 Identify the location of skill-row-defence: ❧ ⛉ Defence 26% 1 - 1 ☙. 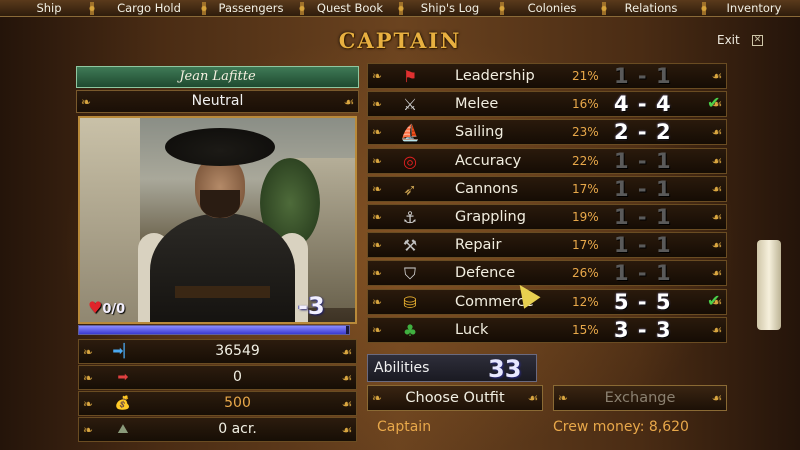
(547, 273).